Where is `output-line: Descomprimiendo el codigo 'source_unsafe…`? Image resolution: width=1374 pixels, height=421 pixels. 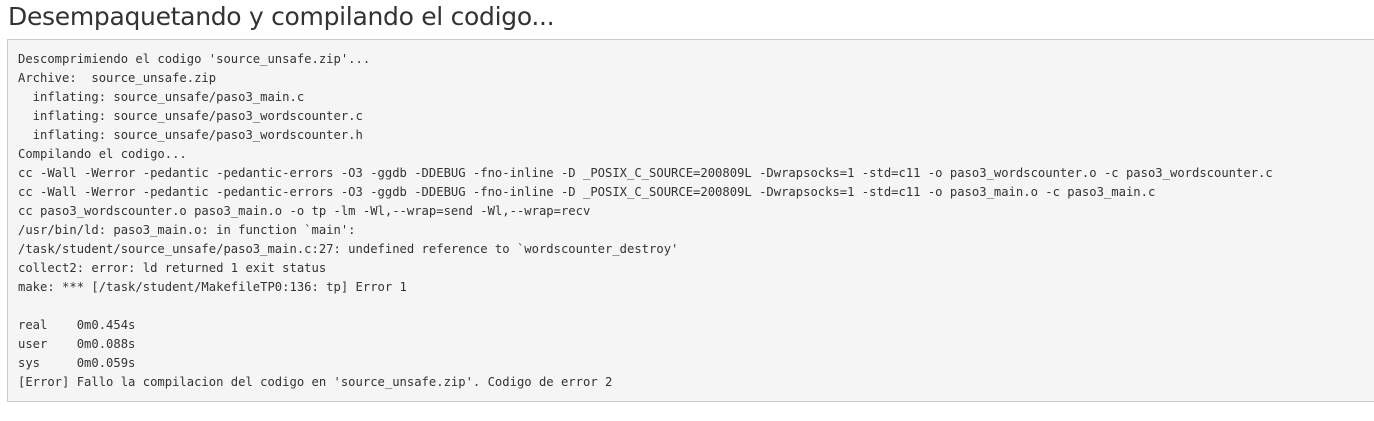 output-line: Descomprimiendo el codigo 'source_unsafe… is located at coordinates (194, 59).